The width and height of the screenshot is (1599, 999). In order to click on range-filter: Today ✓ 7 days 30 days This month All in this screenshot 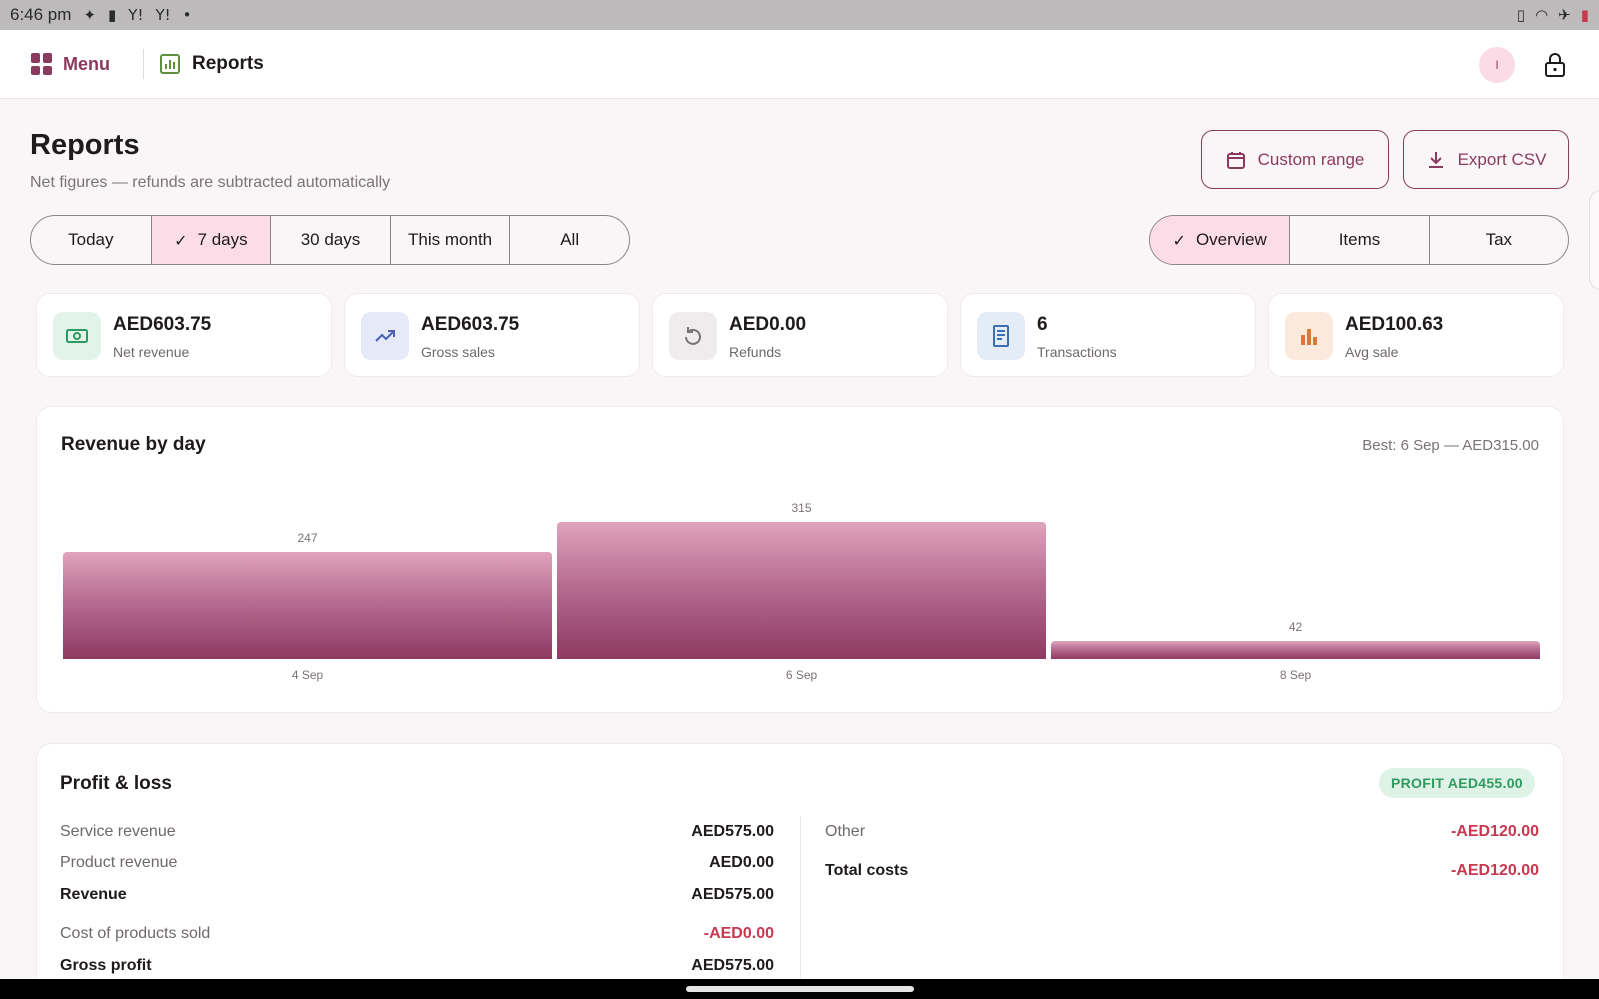, I will do `click(330, 240)`.